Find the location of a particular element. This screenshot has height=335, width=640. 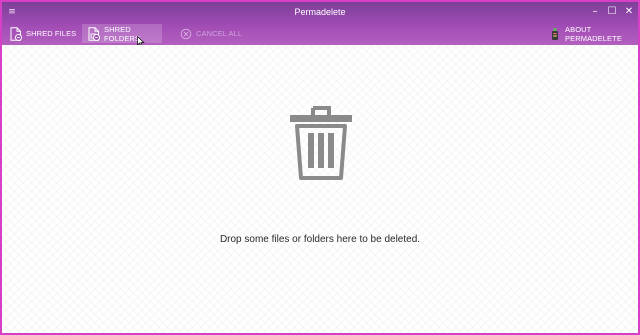

window-title: Permadelete is located at coordinates (320, 12).